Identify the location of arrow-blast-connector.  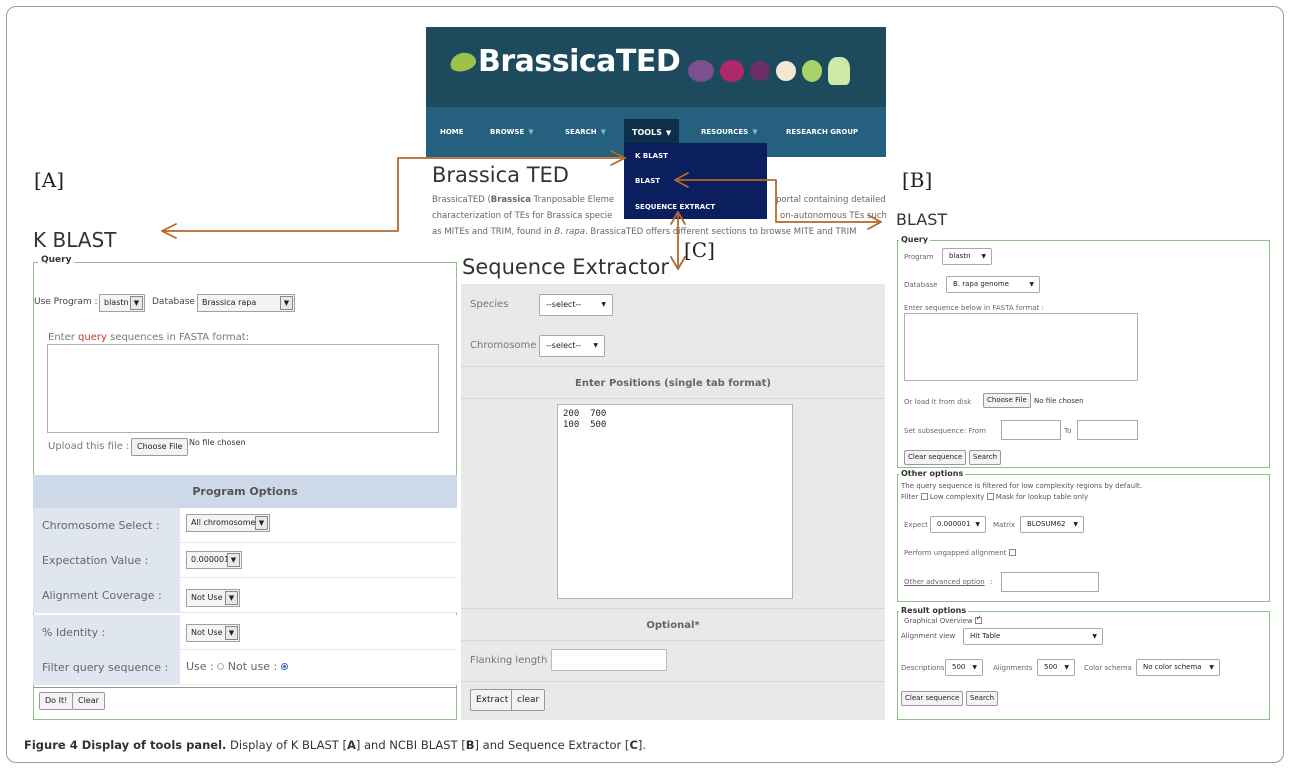
(778, 201).